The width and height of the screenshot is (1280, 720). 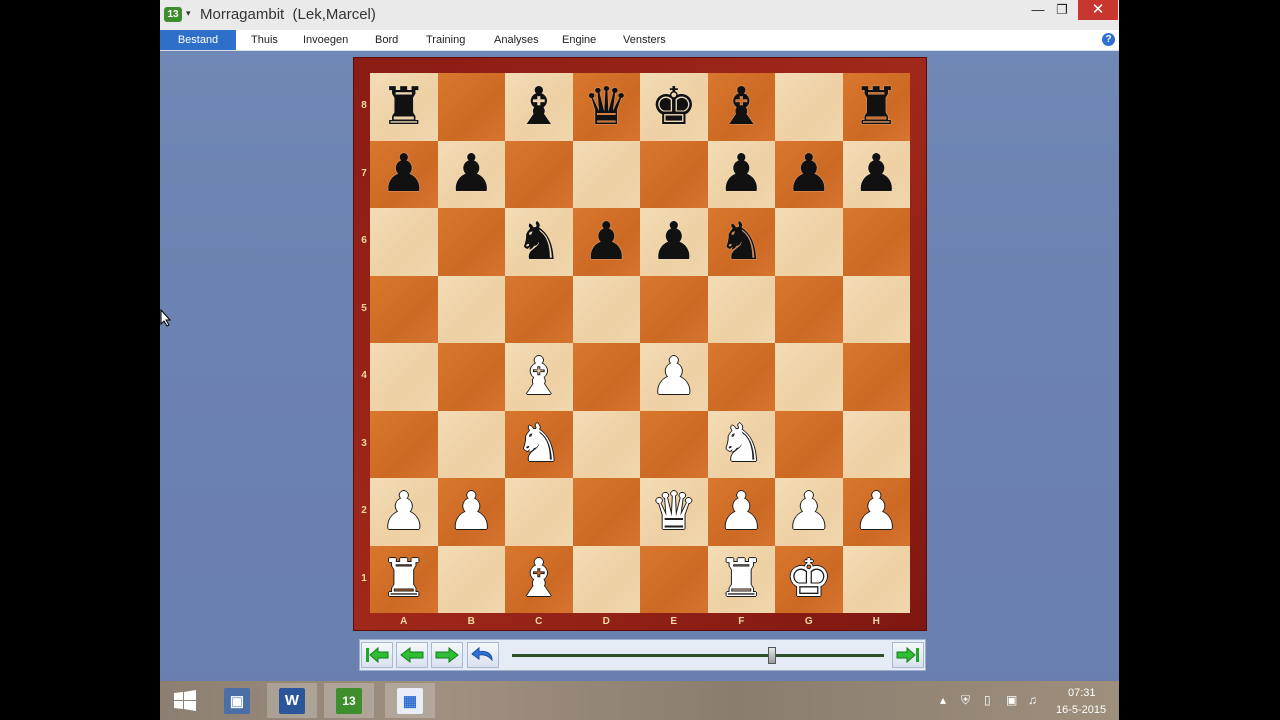 I want to click on square-c6: ♞, so click(x=539, y=242).